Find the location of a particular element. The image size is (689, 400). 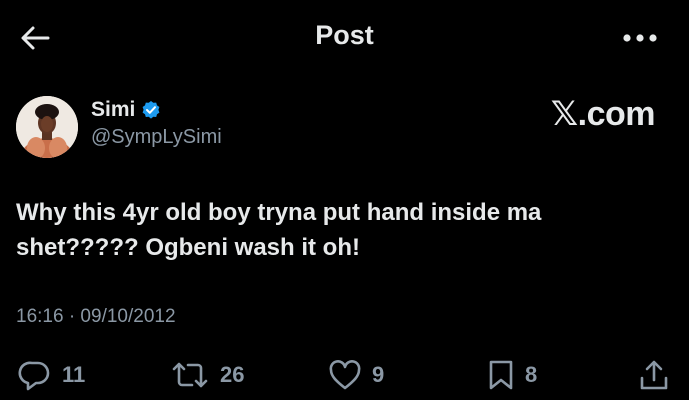

reply-count: 11 is located at coordinates (74, 374).